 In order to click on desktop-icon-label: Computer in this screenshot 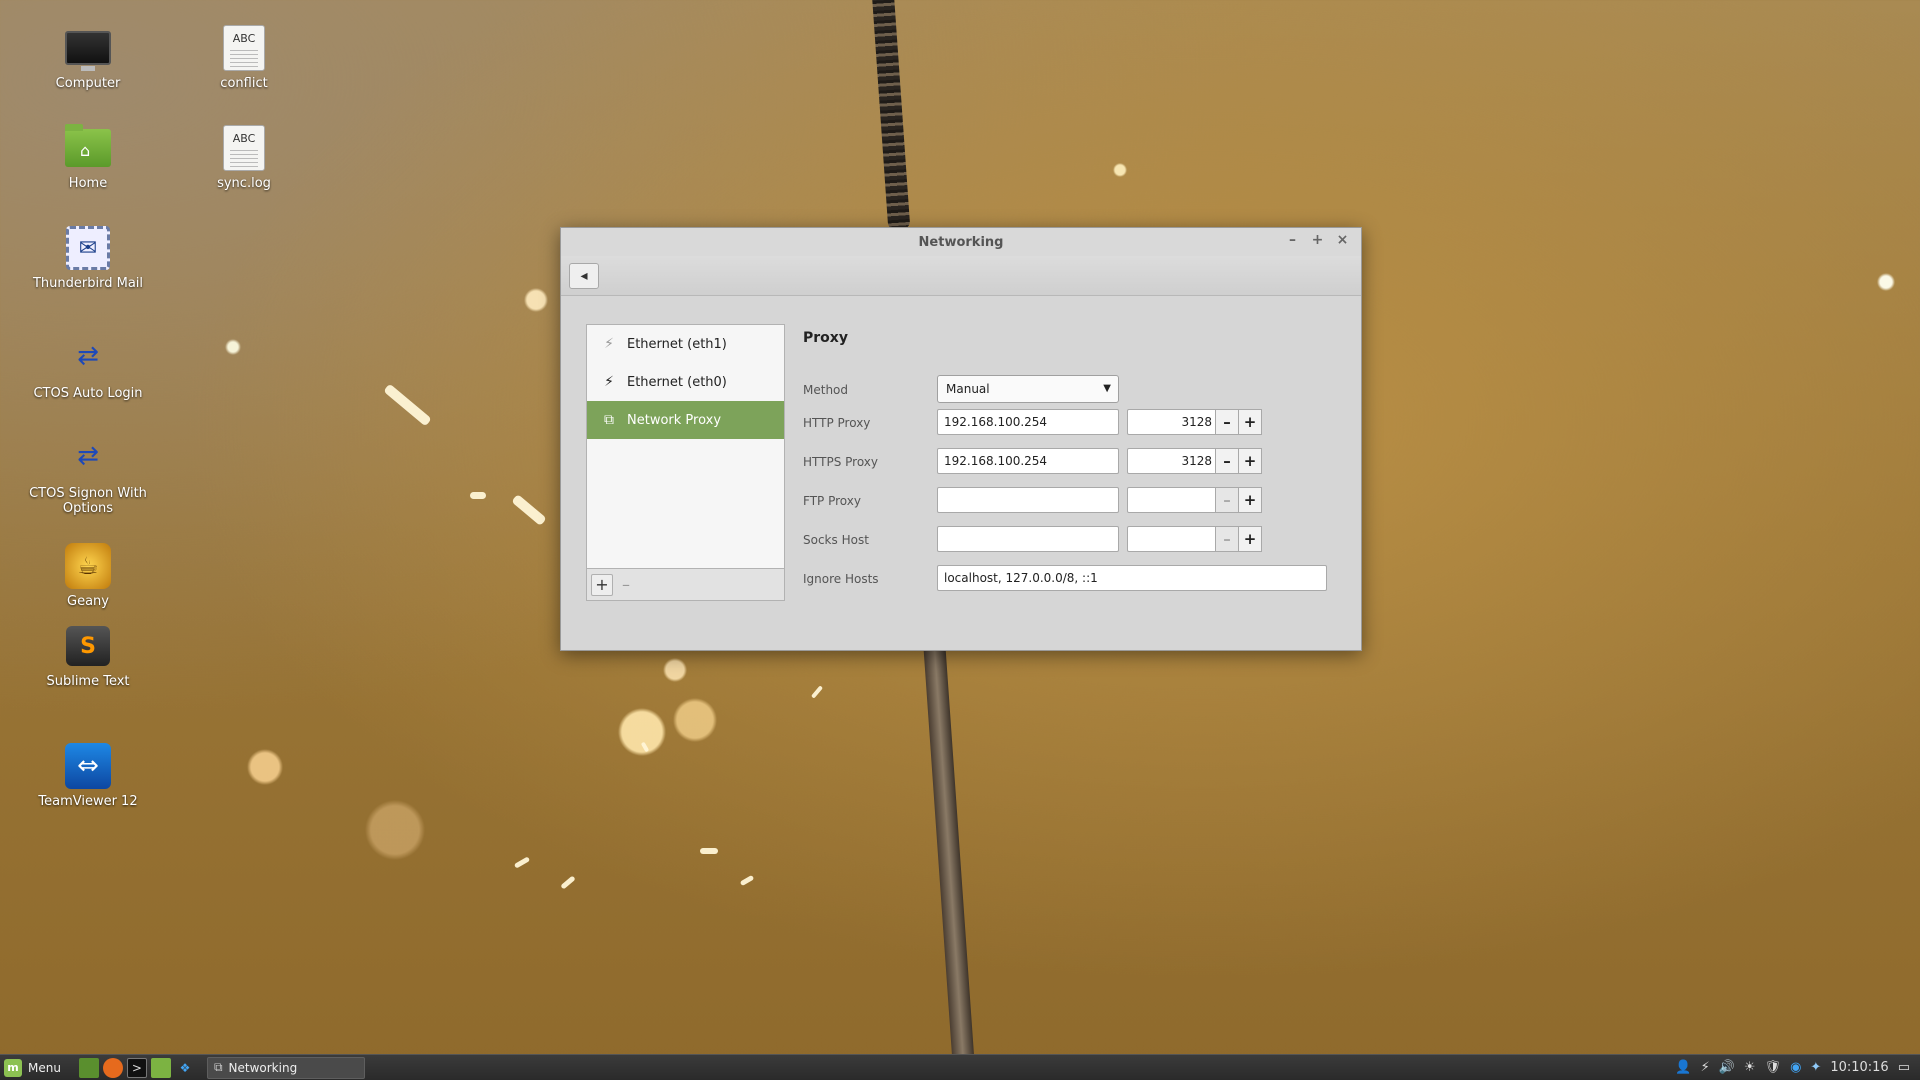, I will do `click(88, 83)`.